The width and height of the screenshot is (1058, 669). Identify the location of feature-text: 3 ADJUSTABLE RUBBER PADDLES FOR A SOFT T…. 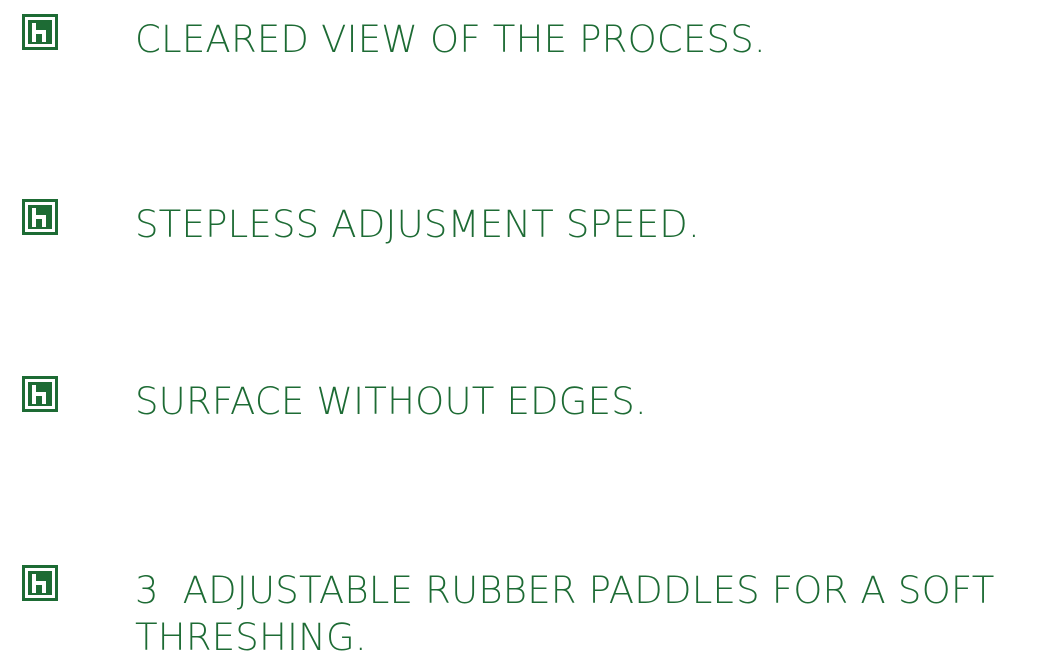
(571, 614).